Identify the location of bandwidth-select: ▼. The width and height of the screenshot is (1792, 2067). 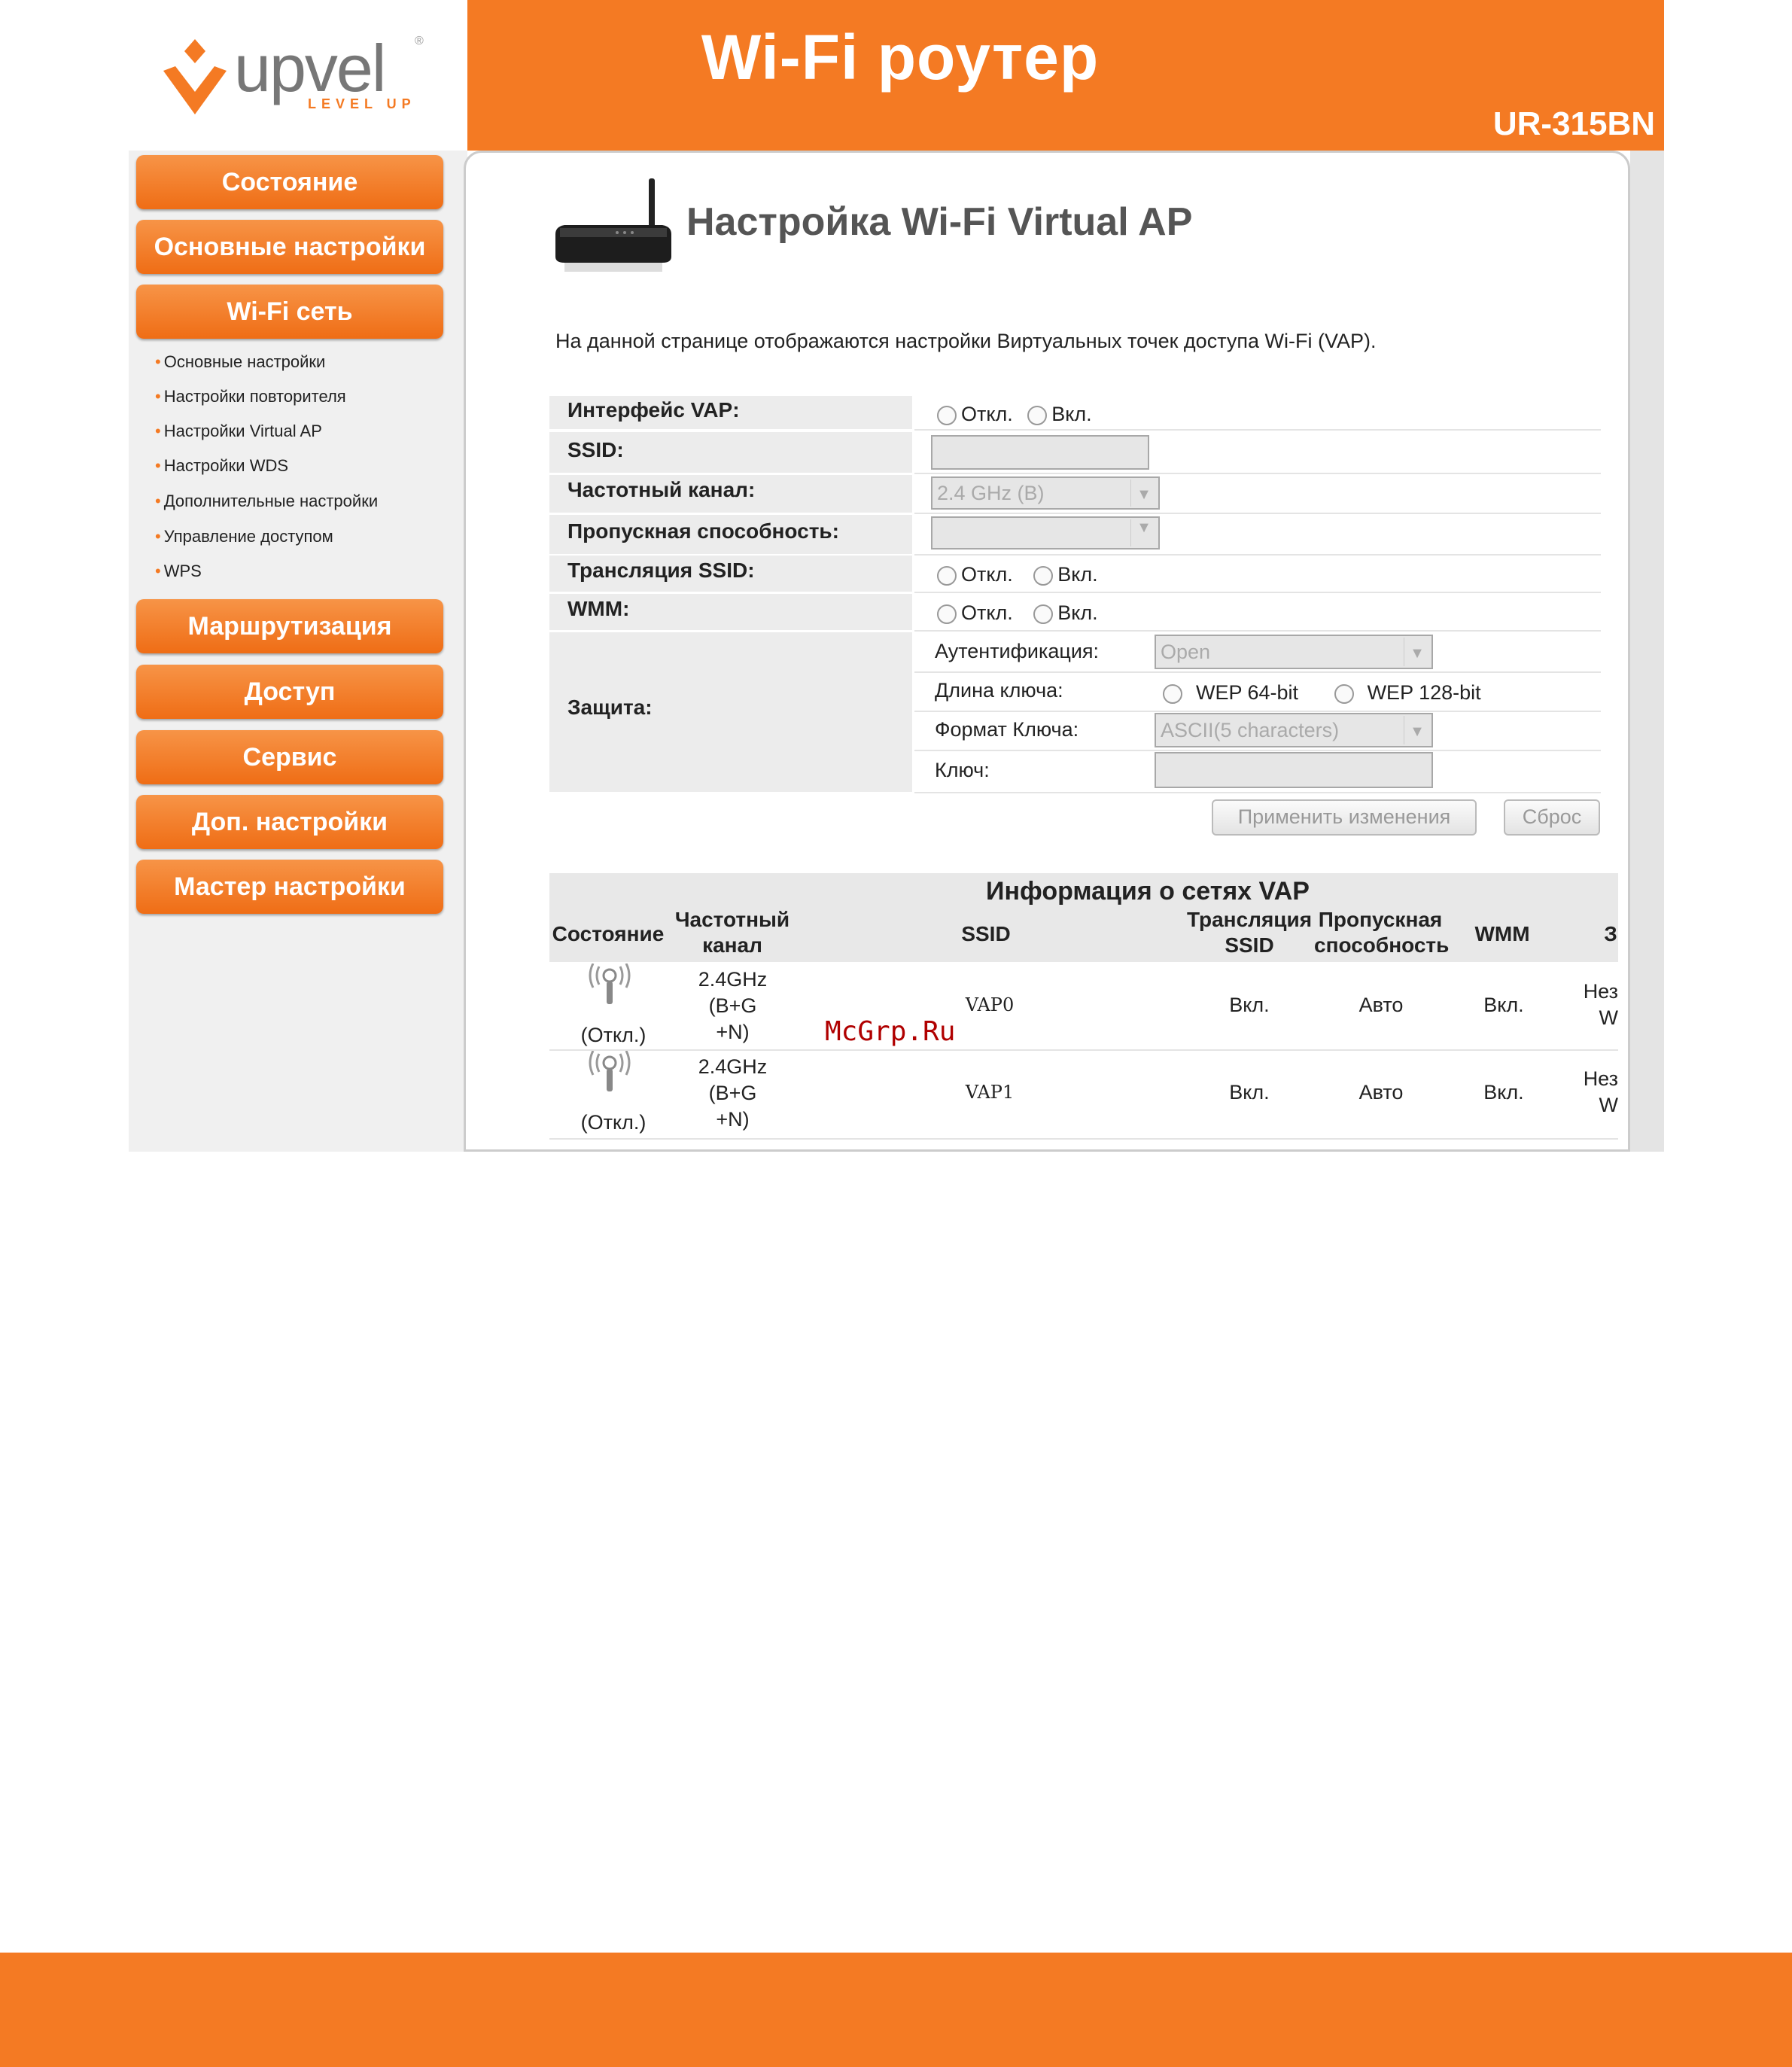
(1045, 532).